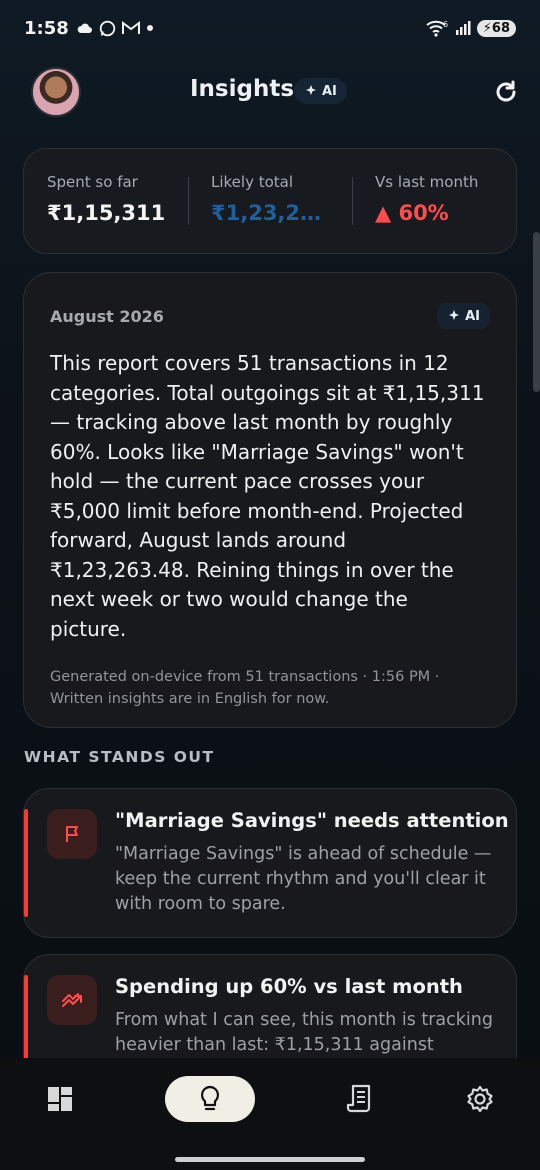 This screenshot has height=1170, width=540. What do you see at coordinates (84, 28) in the screenshot?
I see `cloud-icon` at bounding box center [84, 28].